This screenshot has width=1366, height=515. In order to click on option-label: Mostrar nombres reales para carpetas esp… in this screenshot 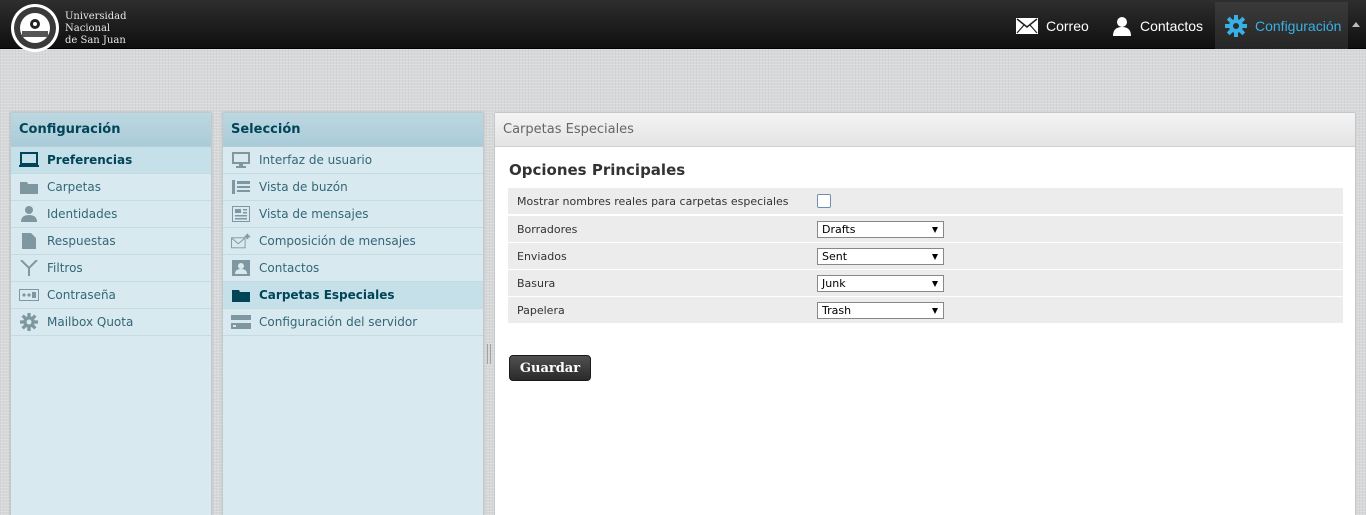, I will do `click(653, 201)`.